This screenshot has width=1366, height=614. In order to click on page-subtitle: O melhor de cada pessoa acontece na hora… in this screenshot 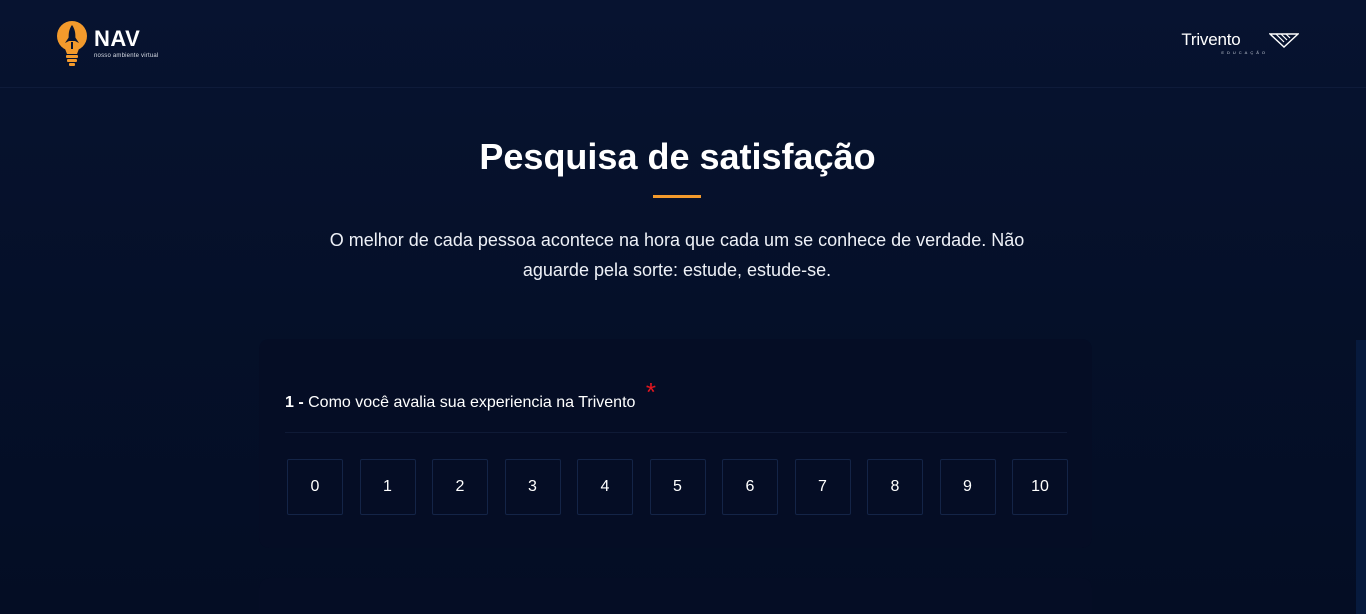, I will do `click(677, 255)`.